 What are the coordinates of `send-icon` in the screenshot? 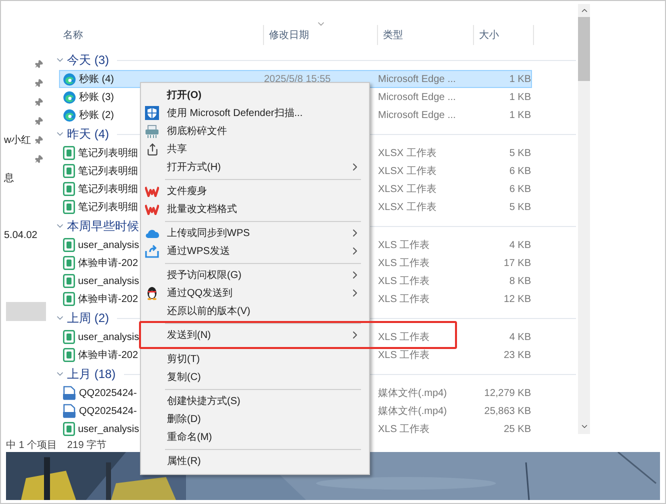 It's located at (152, 251).